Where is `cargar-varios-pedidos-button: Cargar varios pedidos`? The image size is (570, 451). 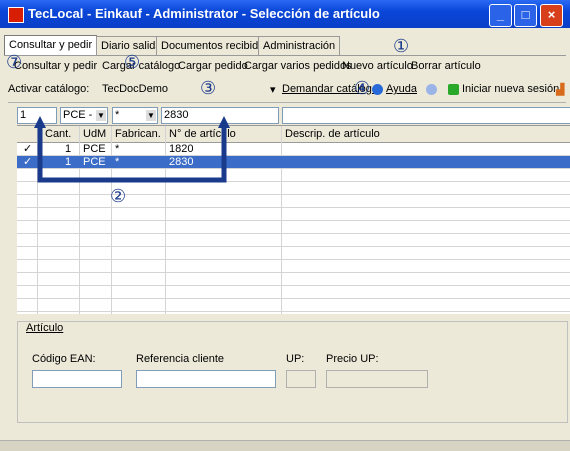 cargar-varios-pedidos-button: Cargar varios pedidos is located at coordinates (298, 66).